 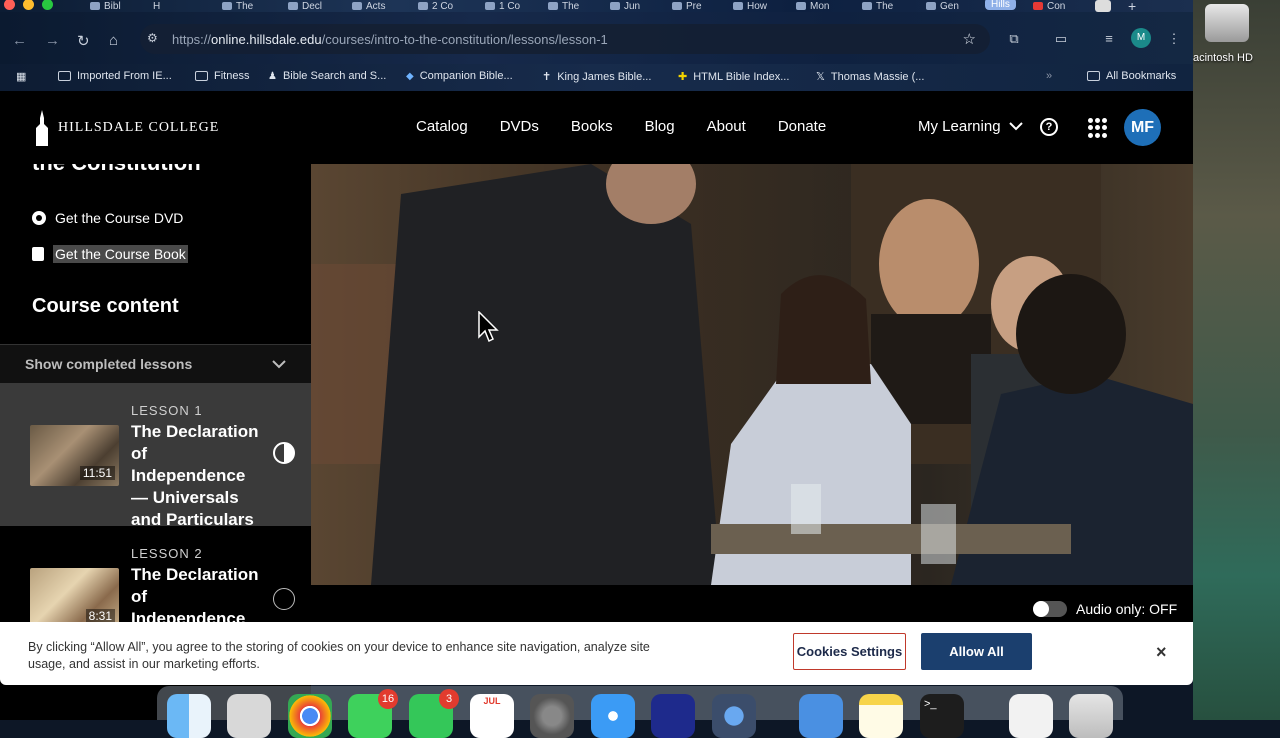 I want to click on document-icon, so click(x=1031, y=716).